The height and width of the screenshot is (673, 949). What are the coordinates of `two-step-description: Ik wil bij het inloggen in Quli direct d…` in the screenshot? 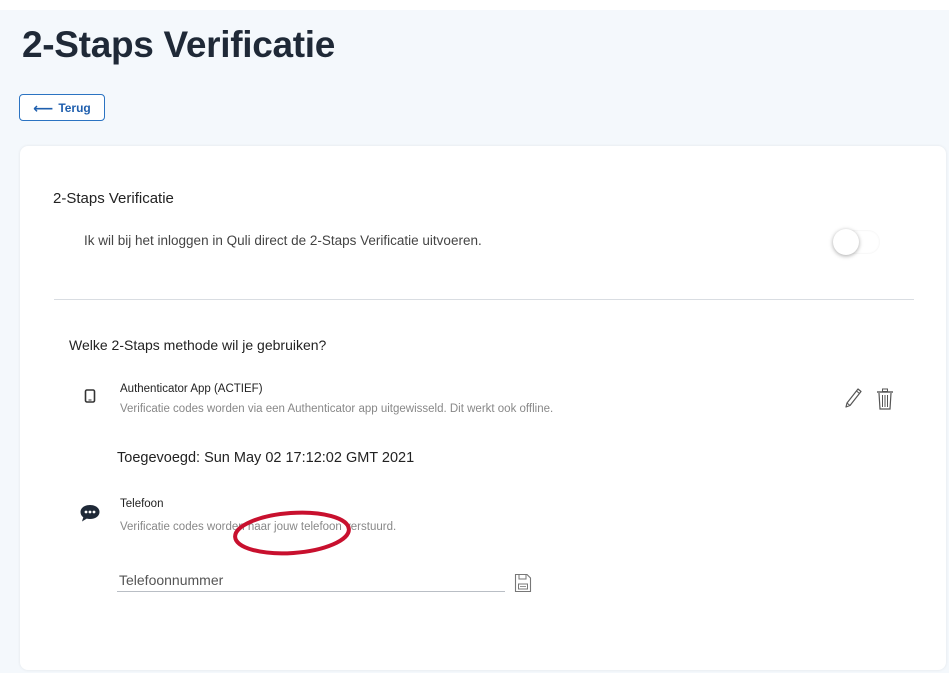 It's located at (283, 240).